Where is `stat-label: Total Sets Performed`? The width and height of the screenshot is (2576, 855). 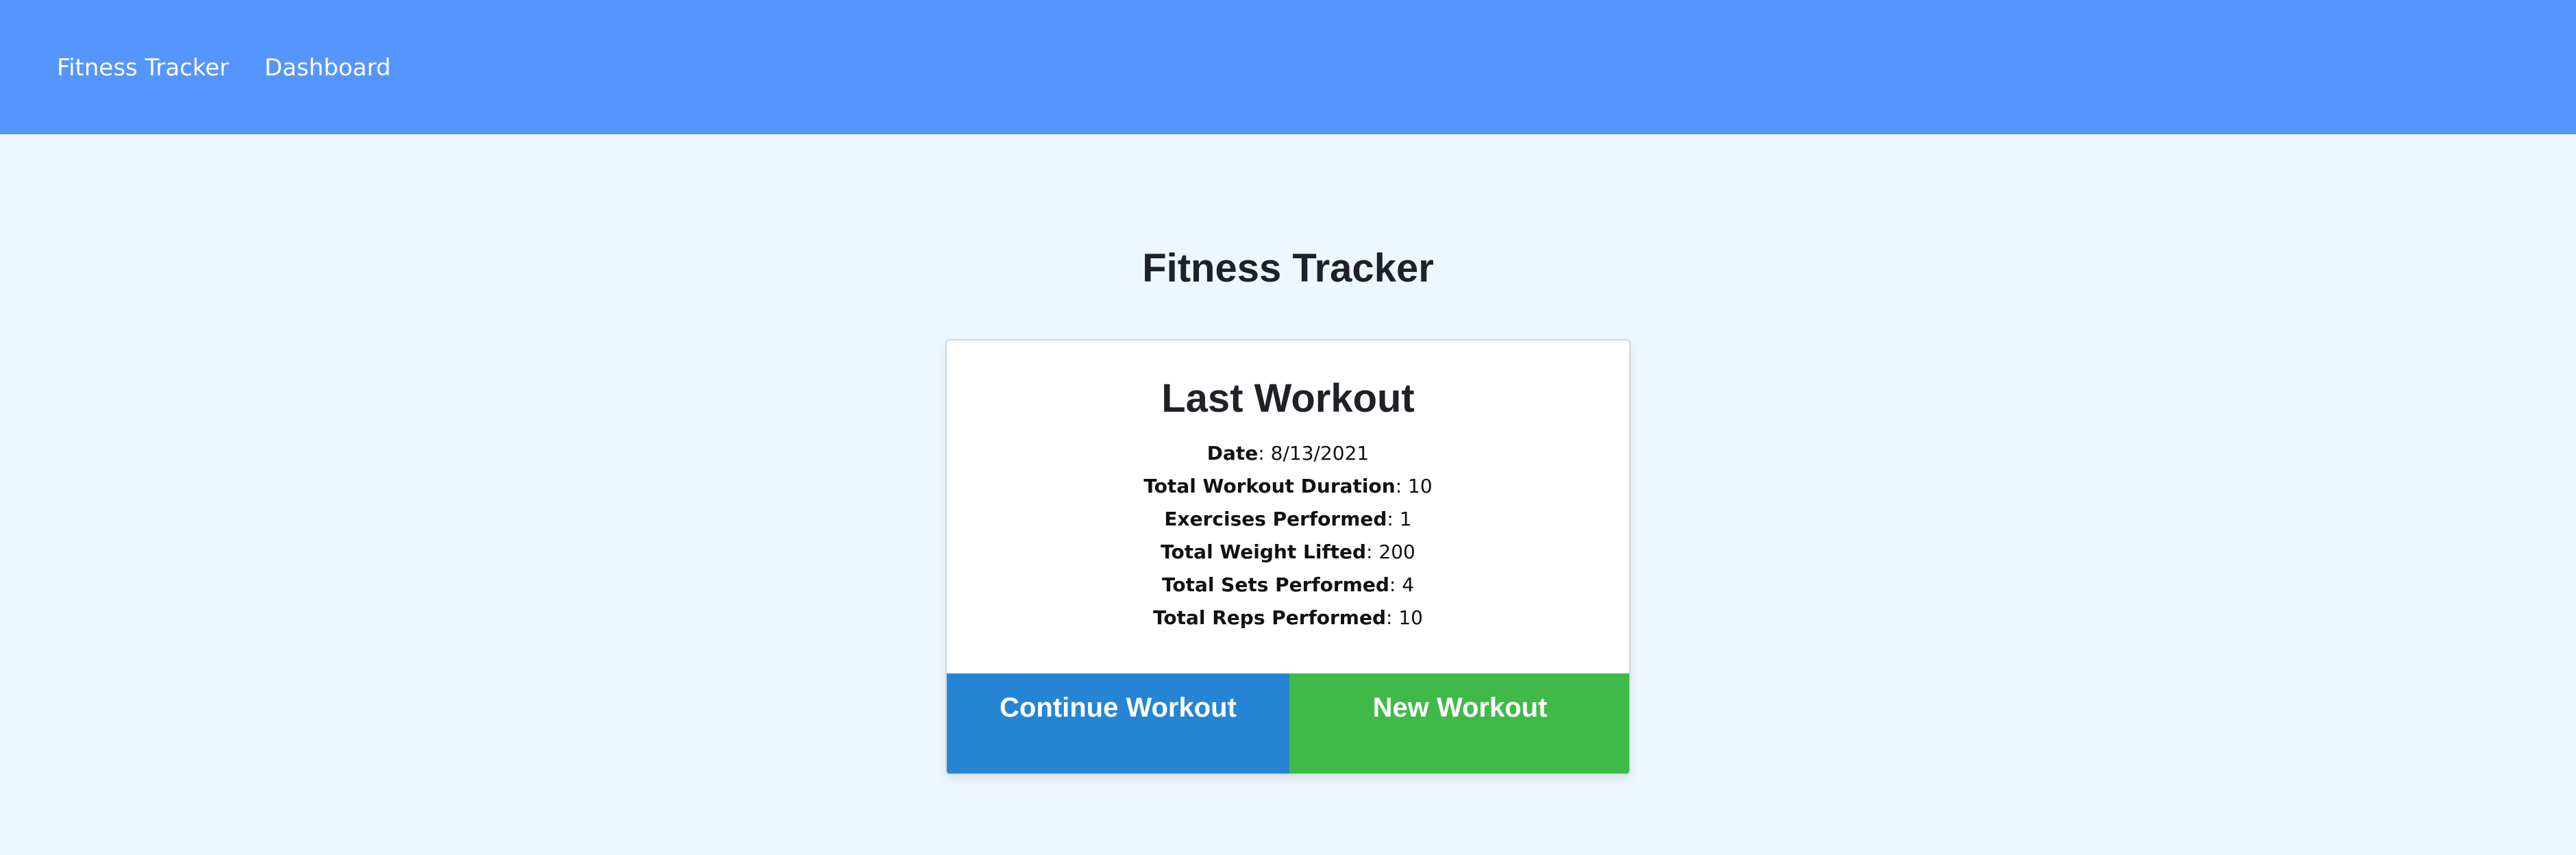 stat-label: Total Sets Performed is located at coordinates (1275, 585).